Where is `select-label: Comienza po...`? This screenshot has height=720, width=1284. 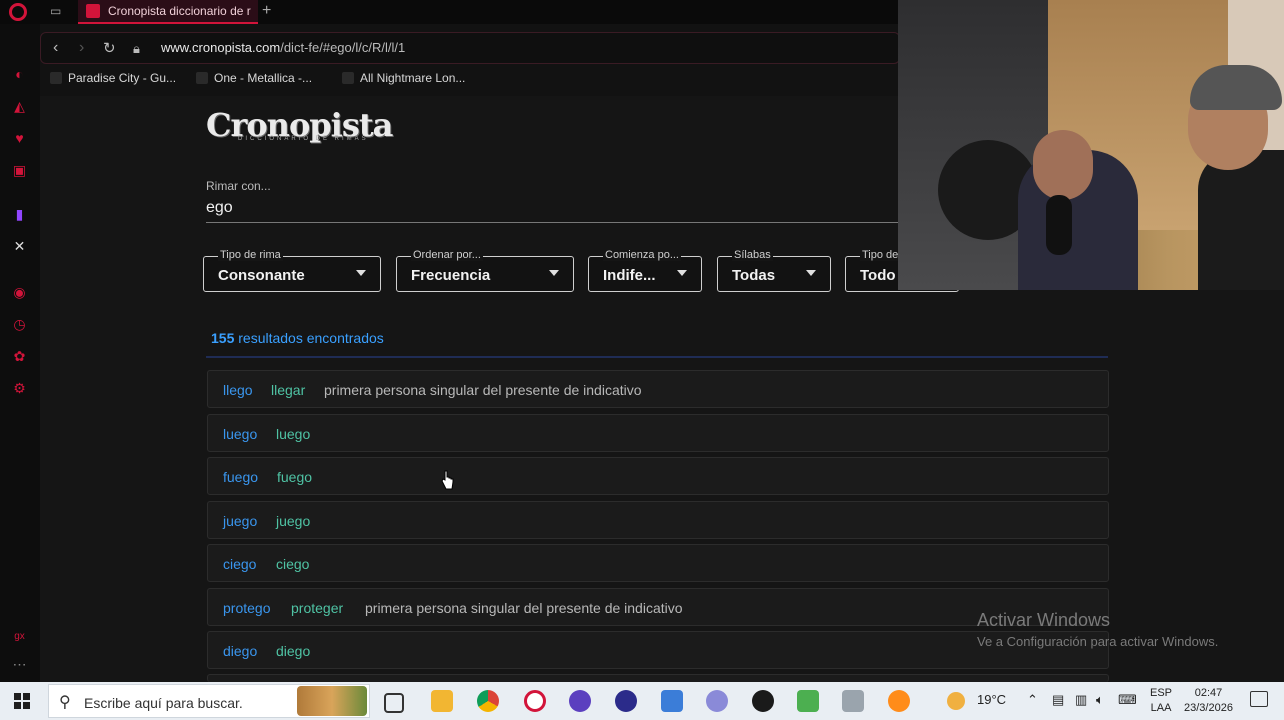 select-label: Comienza po... is located at coordinates (642, 255).